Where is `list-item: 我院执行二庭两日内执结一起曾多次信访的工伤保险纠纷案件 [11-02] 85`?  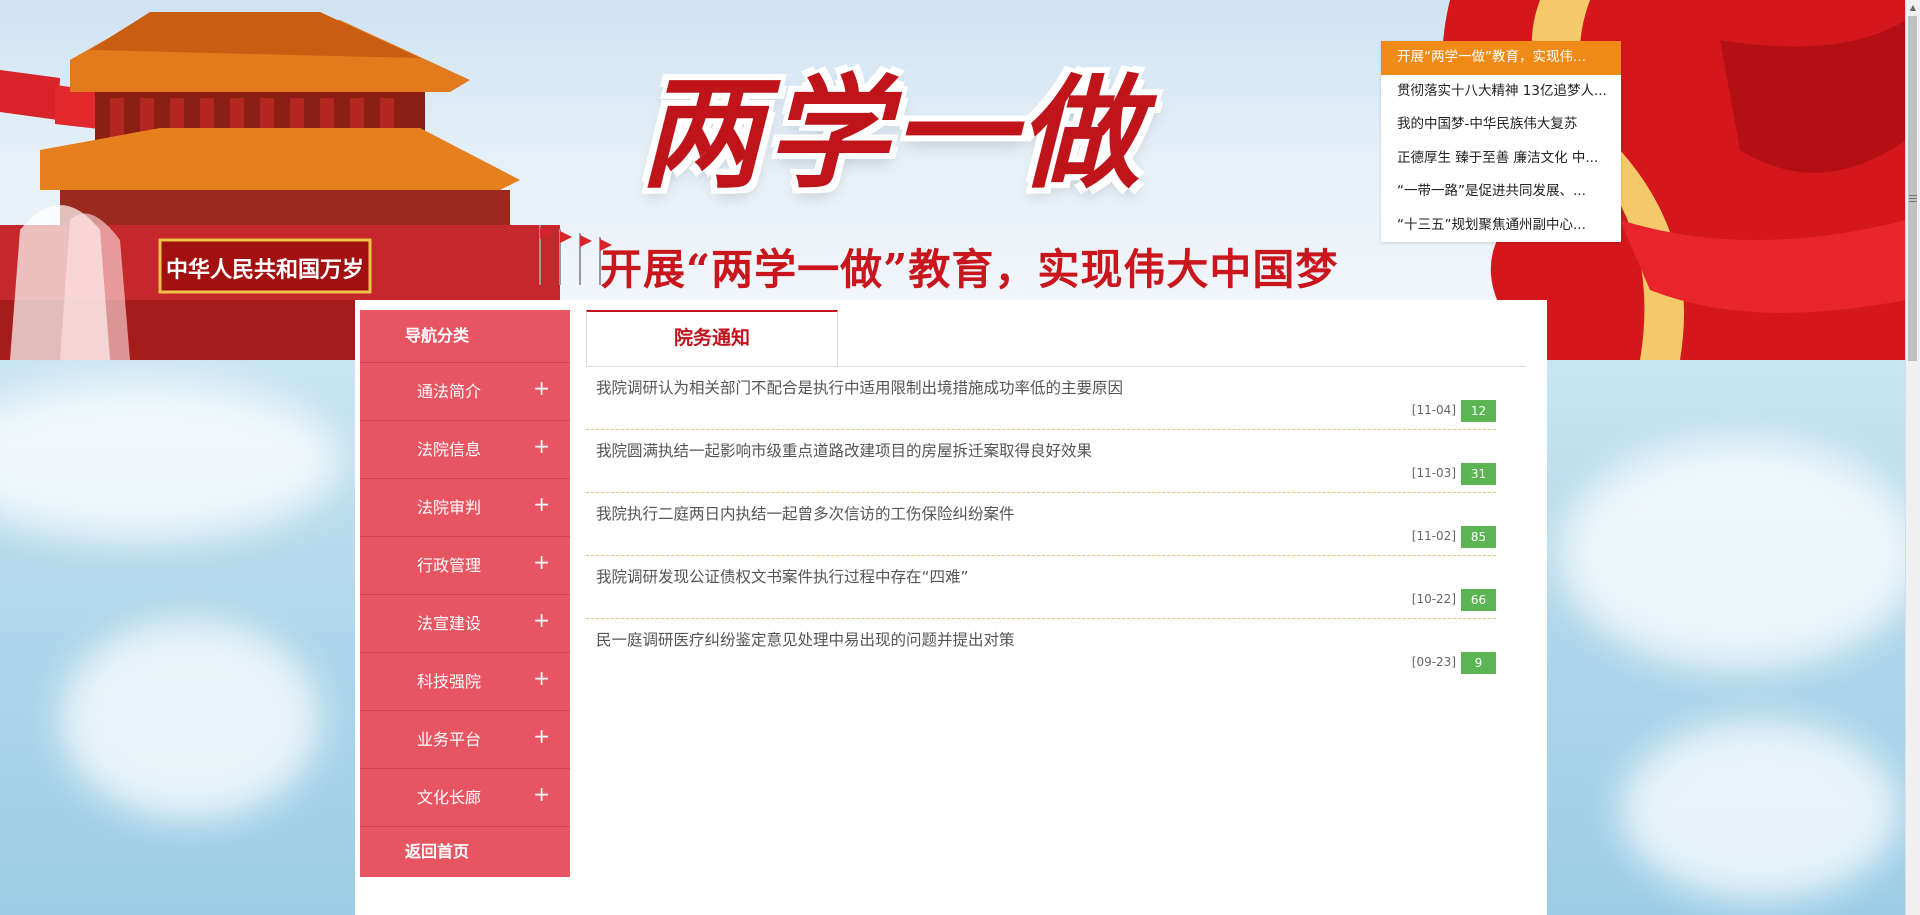
list-item: 我院执行二庭两日内执结一起曾多次信访的工伤保险纠纷案件 [11-02] 85 is located at coordinates (1041, 524).